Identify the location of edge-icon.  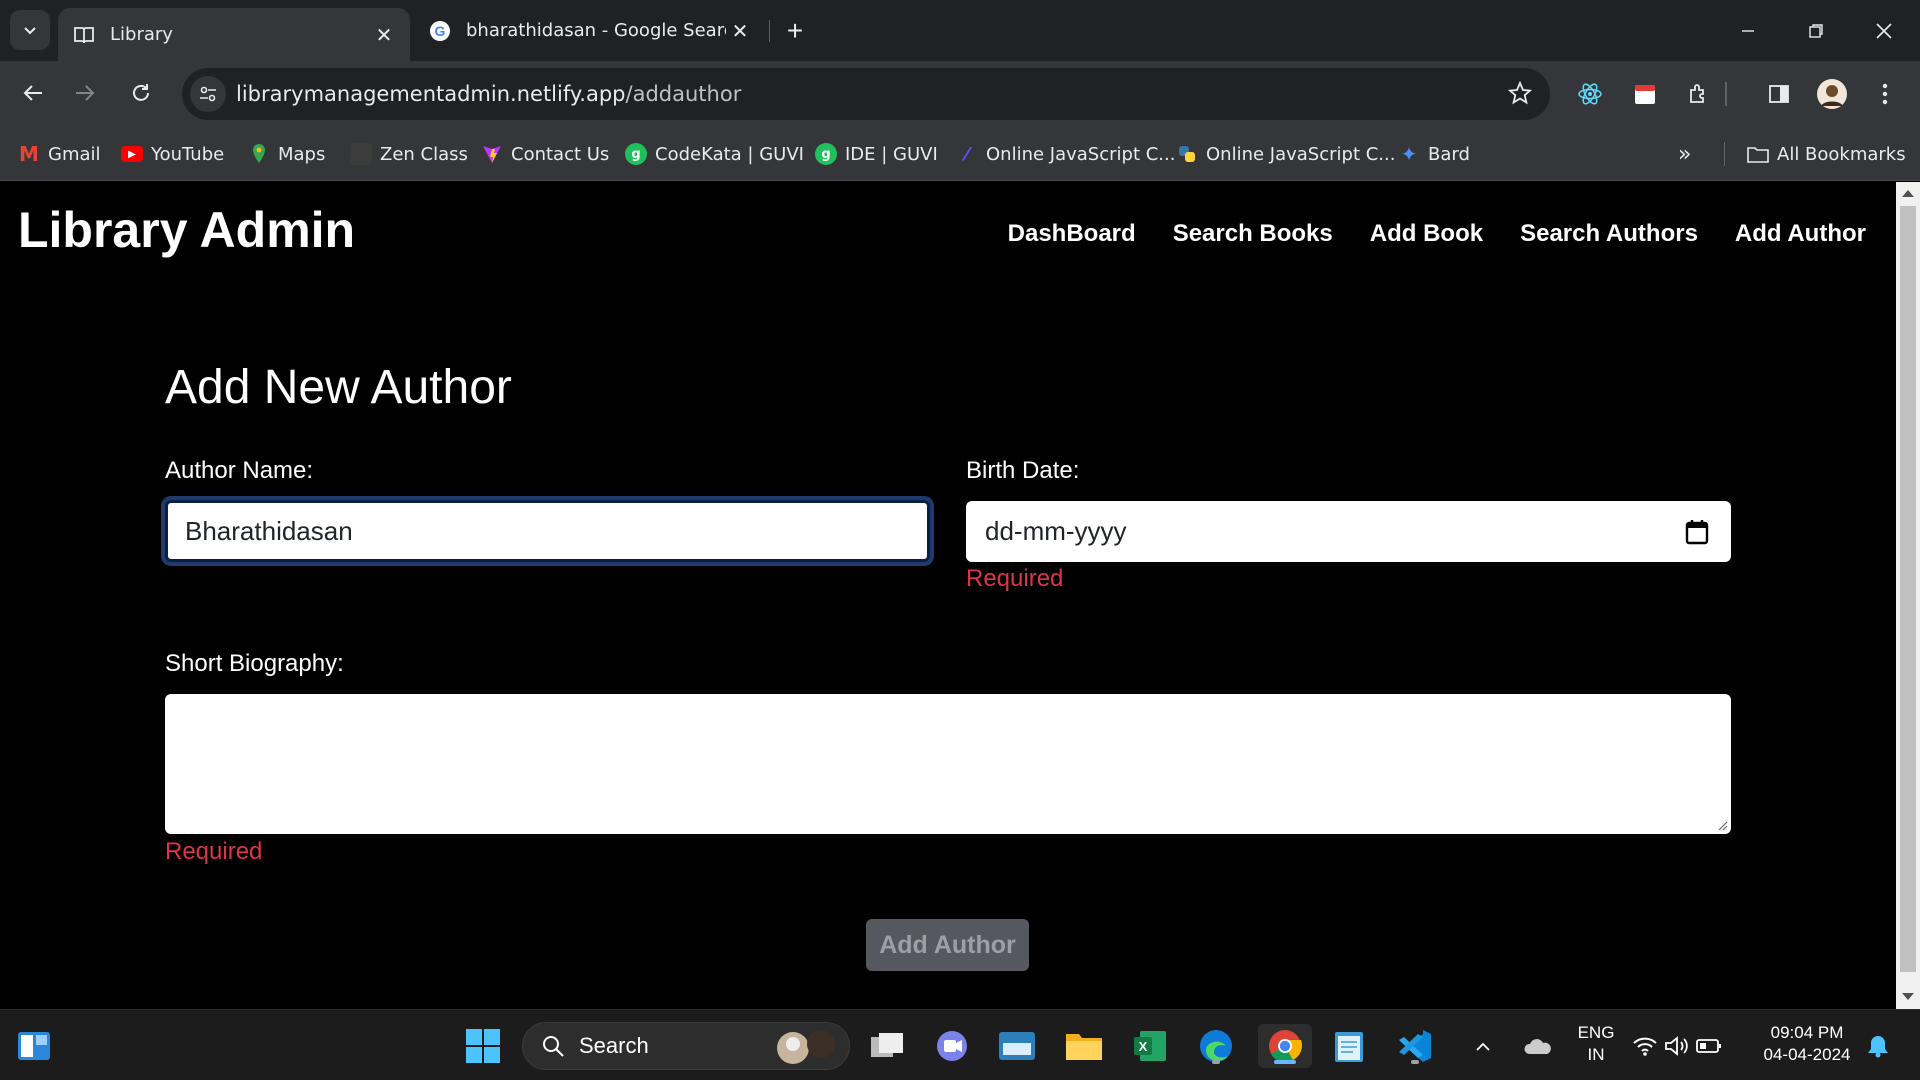
(1216, 1046).